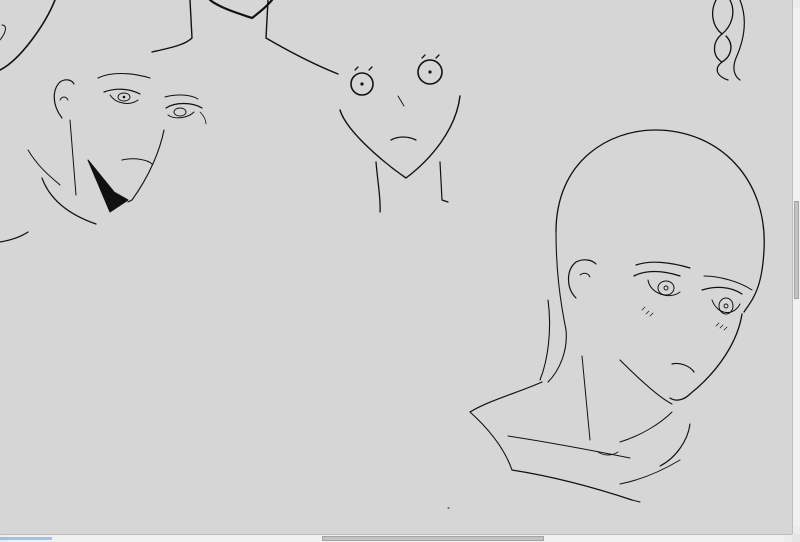  Describe the element at coordinates (433, 538) in the screenshot. I see `horizontal-scroll-thumb` at that location.